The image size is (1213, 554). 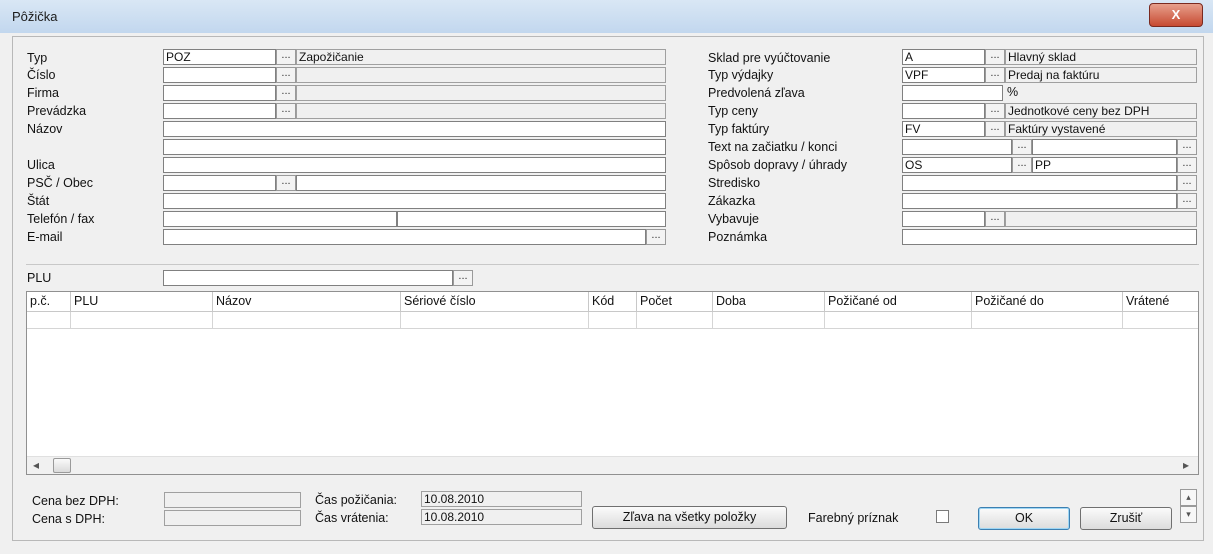 What do you see at coordinates (1176, 15) in the screenshot?
I see `close-button: X` at bounding box center [1176, 15].